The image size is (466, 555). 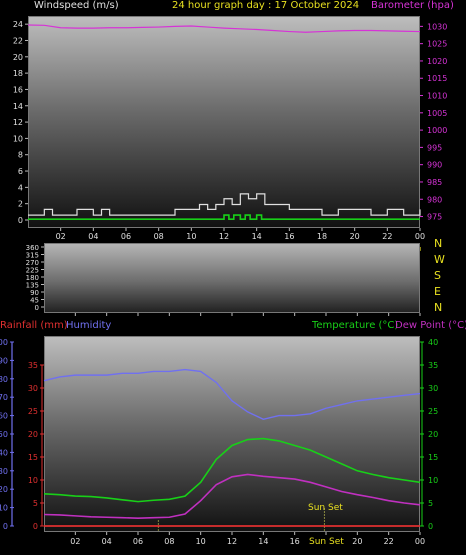 What do you see at coordinates (433, 434) in the screenshot?
I see `temp-tick-label: 20` at bounding box center [433, 434].